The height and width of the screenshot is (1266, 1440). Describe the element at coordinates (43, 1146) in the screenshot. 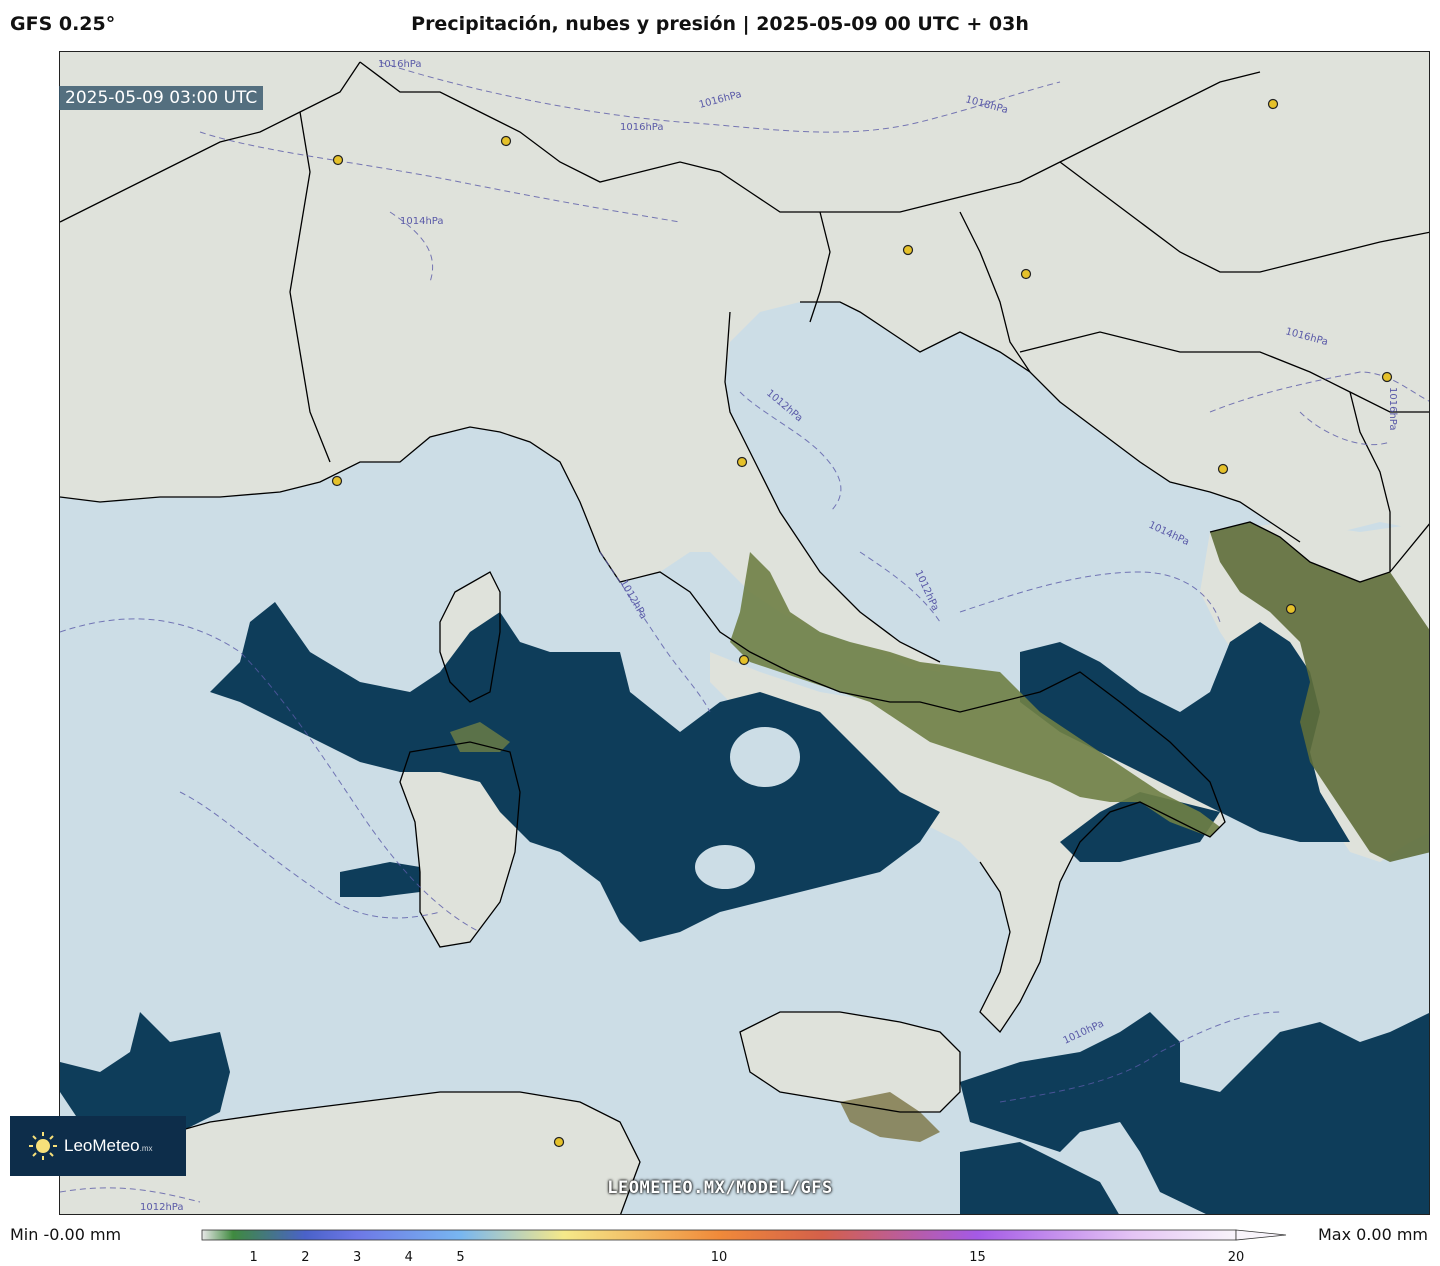

I see `sun-icon` at that location.